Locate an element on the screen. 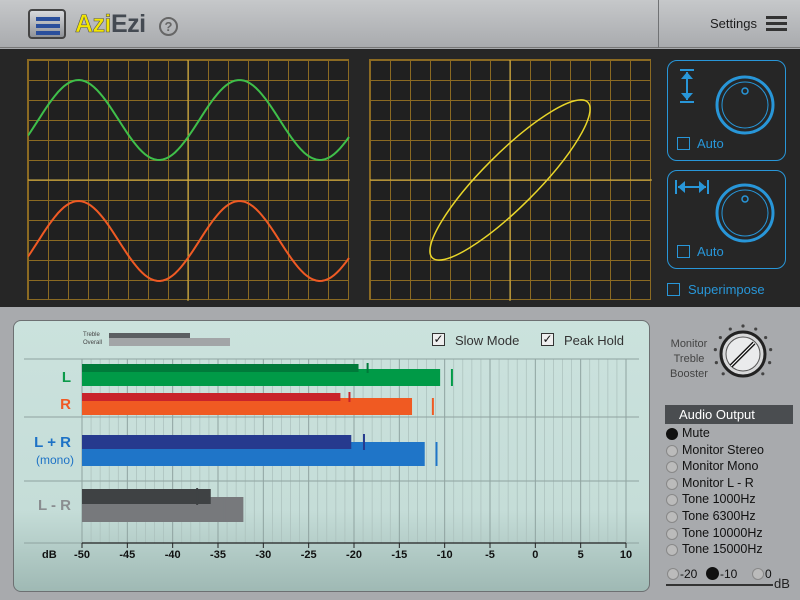  horizontal-auto-checkbox is located at coordinates (683, 251).